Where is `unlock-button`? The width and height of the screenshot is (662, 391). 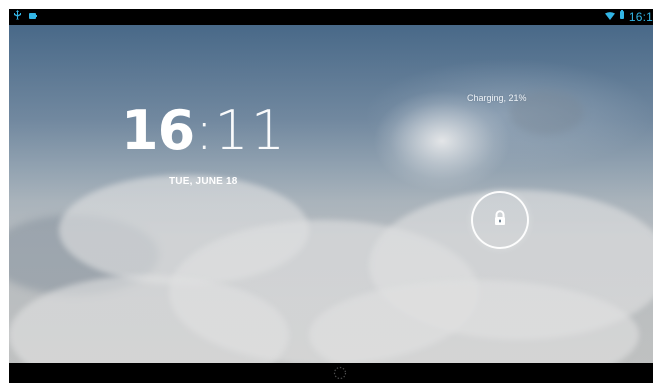 unlock-button is located at coordinates (500, 220).